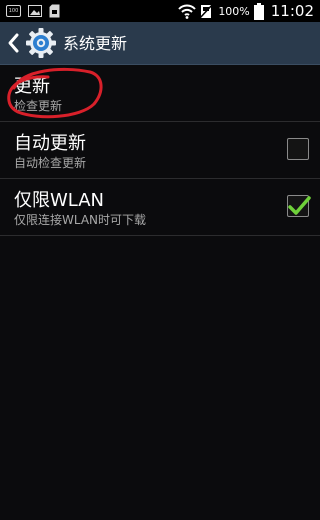 Image resolution: width=320 pixels, height=520 pixels. What do you see at coordinates (54, 11) in the screenshot?
I see `sd-card-icon` at bounding box center [54, 11].